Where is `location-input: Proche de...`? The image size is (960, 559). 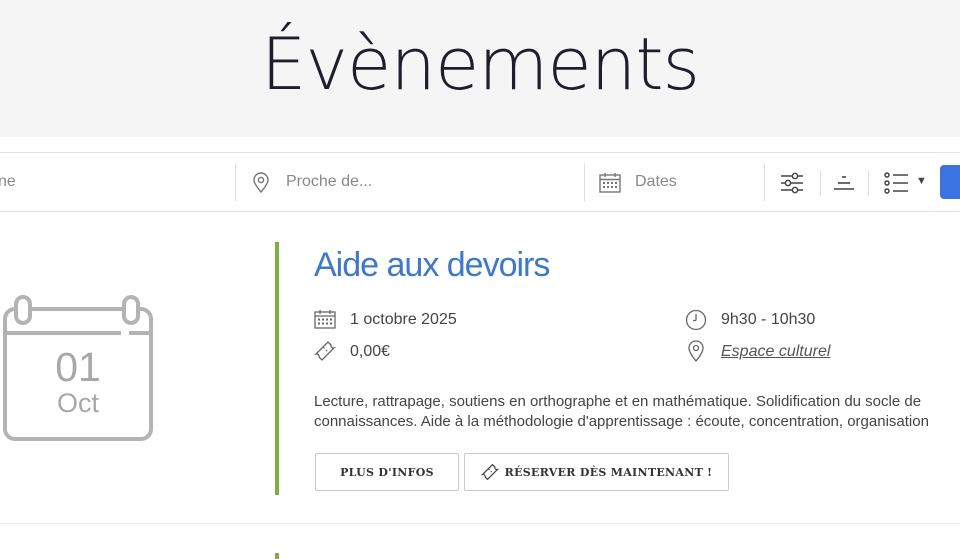 location-input: Proche de... is located at coordinates (329, 182).